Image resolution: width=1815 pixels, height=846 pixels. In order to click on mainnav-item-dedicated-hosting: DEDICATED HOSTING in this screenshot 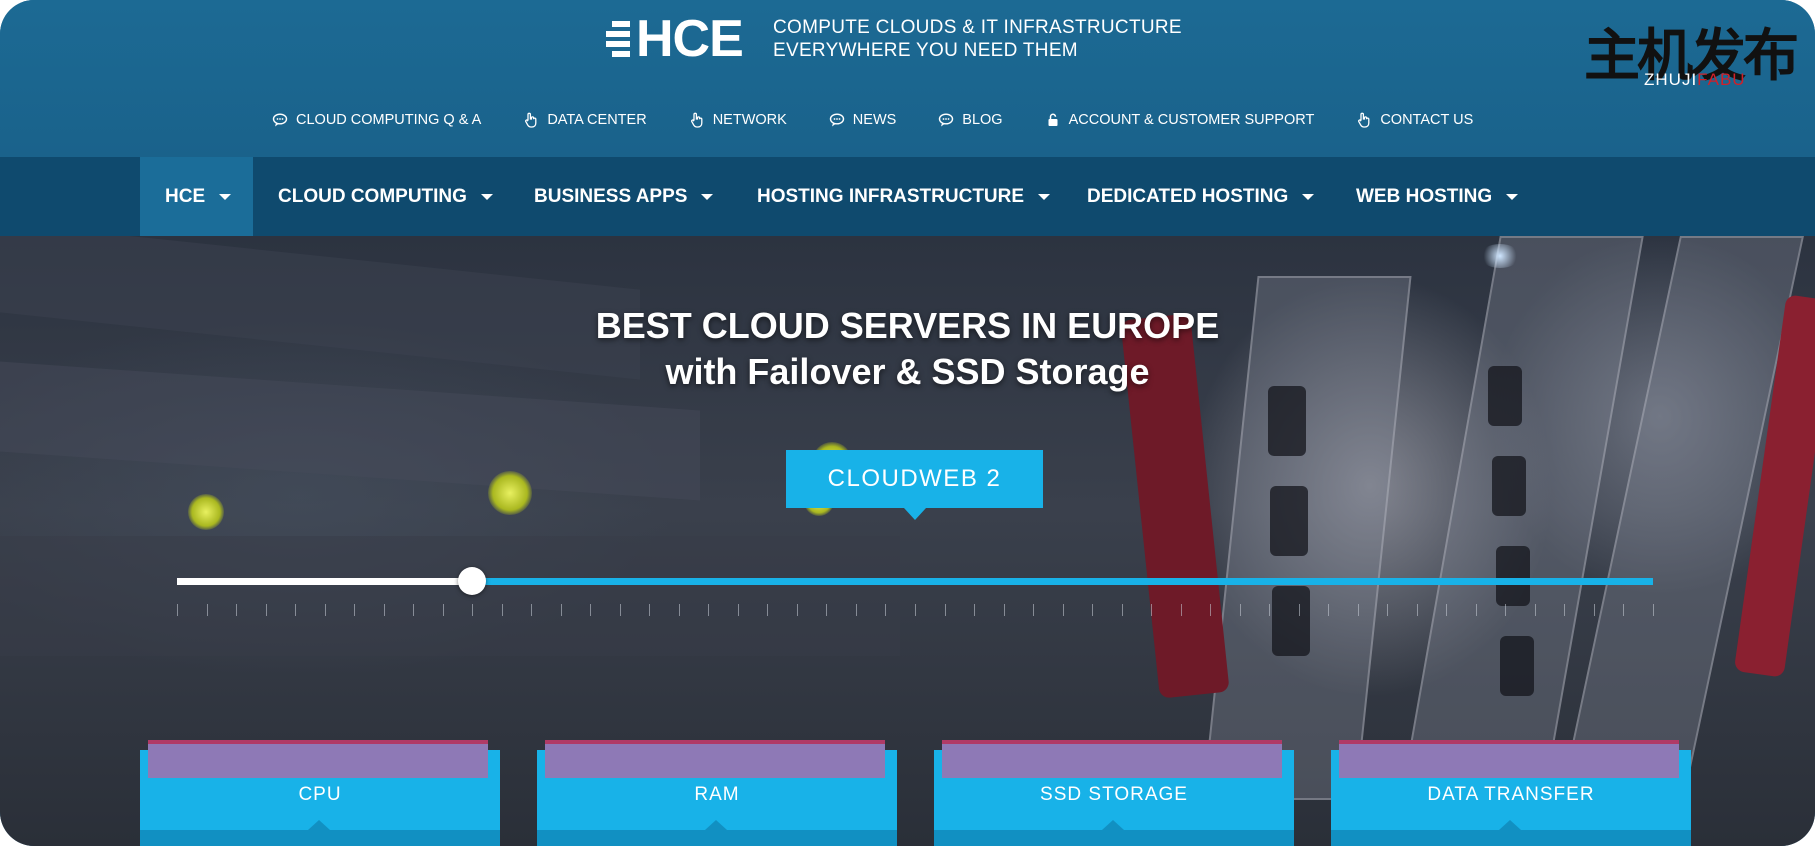, I will do `click(1201, 196)`.